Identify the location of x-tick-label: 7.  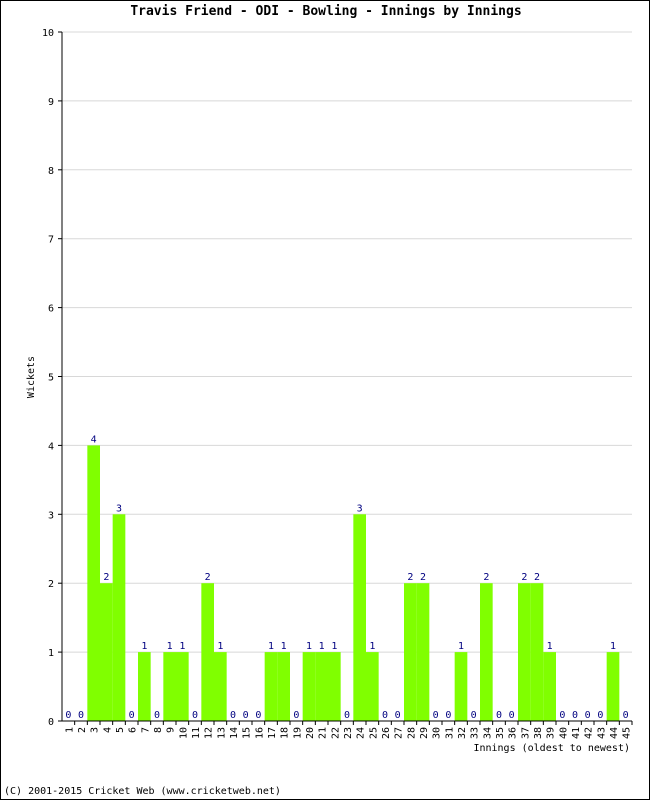
(145, 730).